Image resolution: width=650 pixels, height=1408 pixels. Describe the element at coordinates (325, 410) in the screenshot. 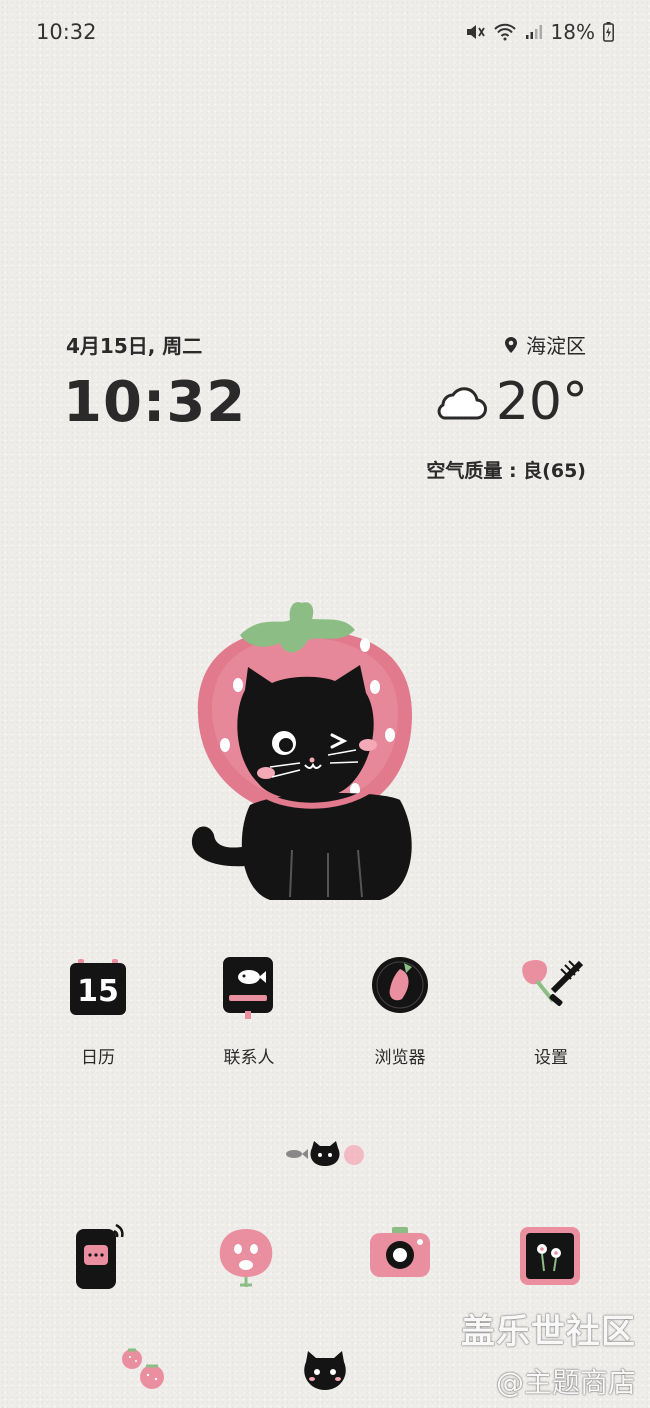

I see `clock-weather-widget: 4月15日, 周二 10:32 海淀区 20° 空气质量 : 良(65)` at that location.